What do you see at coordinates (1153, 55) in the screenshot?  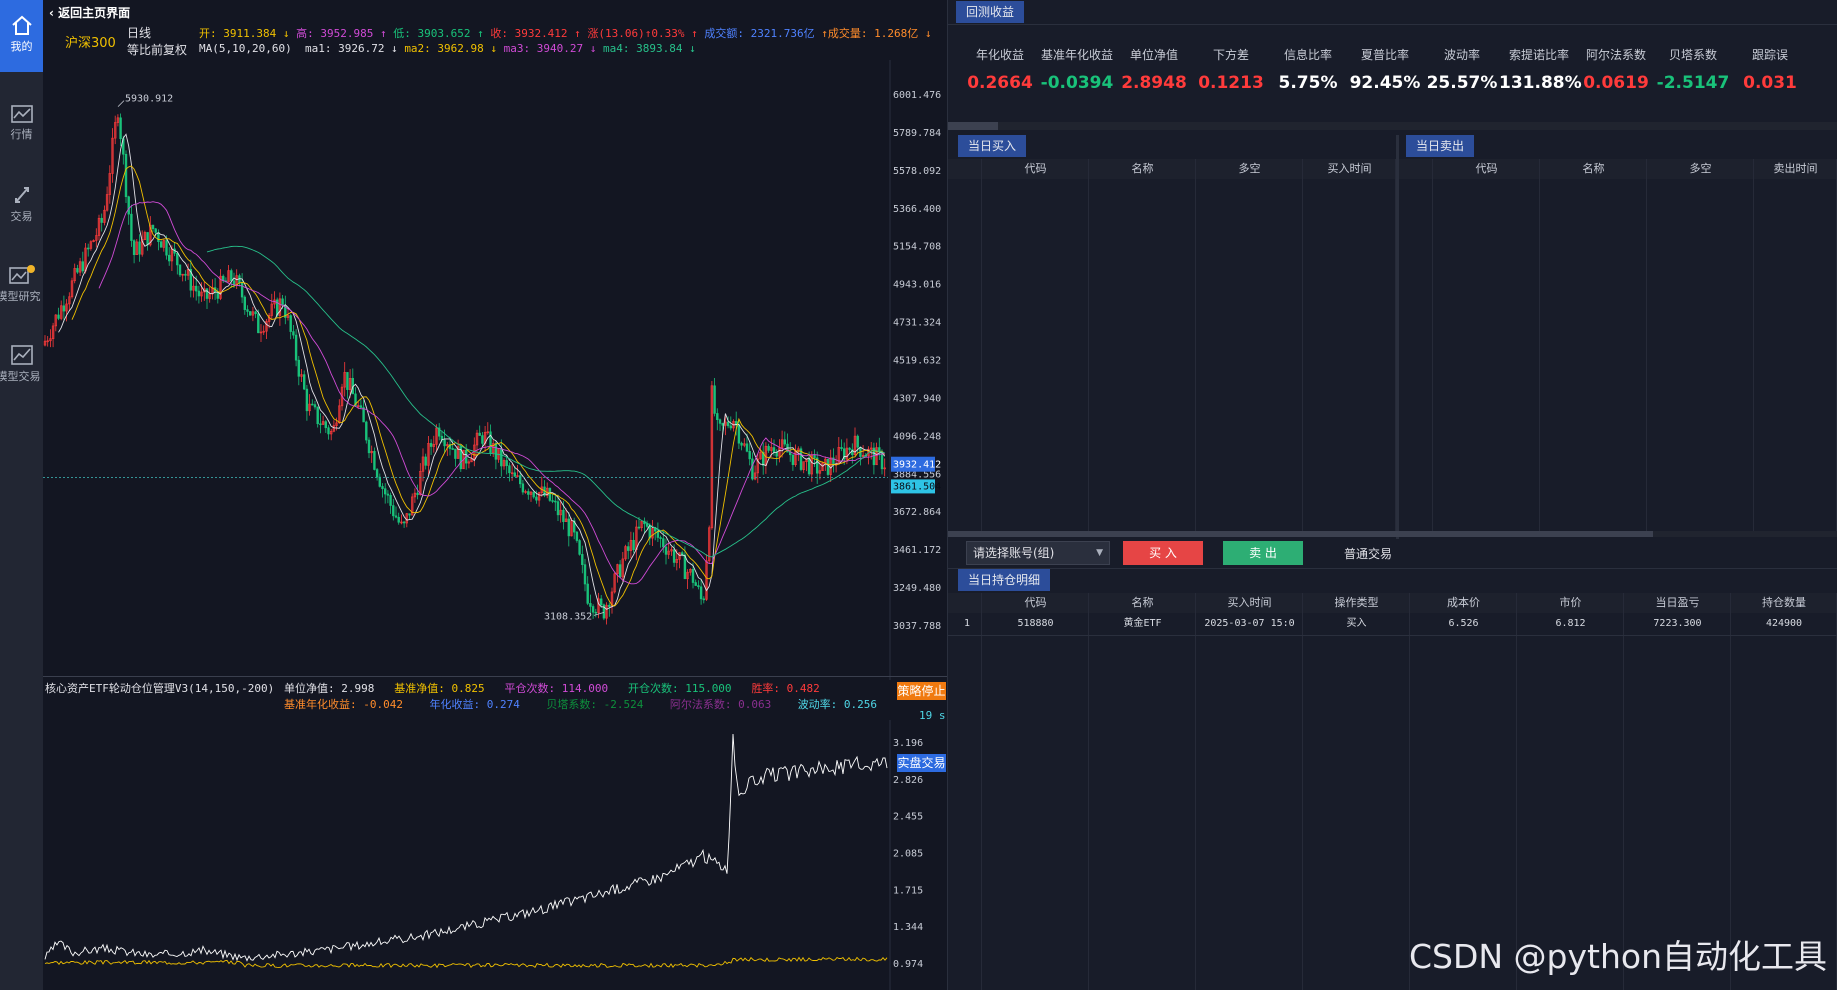 I see `metric-label: 单位净值` at bounding box center [1153, 55].